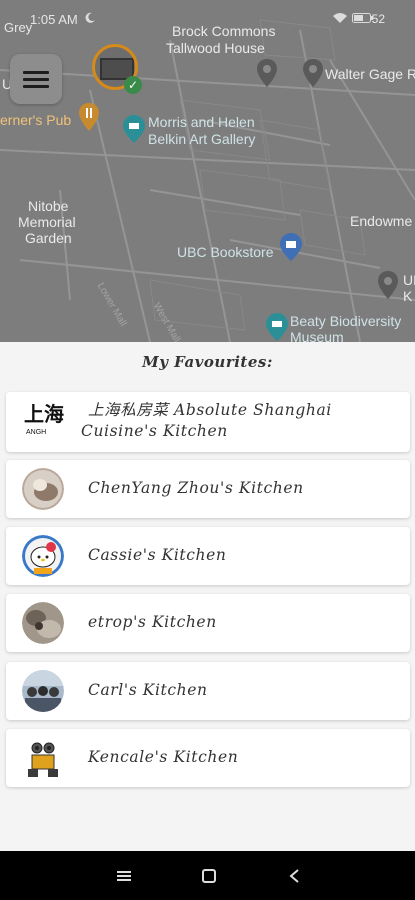 Image resolution: width=415 pixels, height=900 pixels. I want to click on favourite-name-line2: Cuisine's Kitchen, so click(154, 431).